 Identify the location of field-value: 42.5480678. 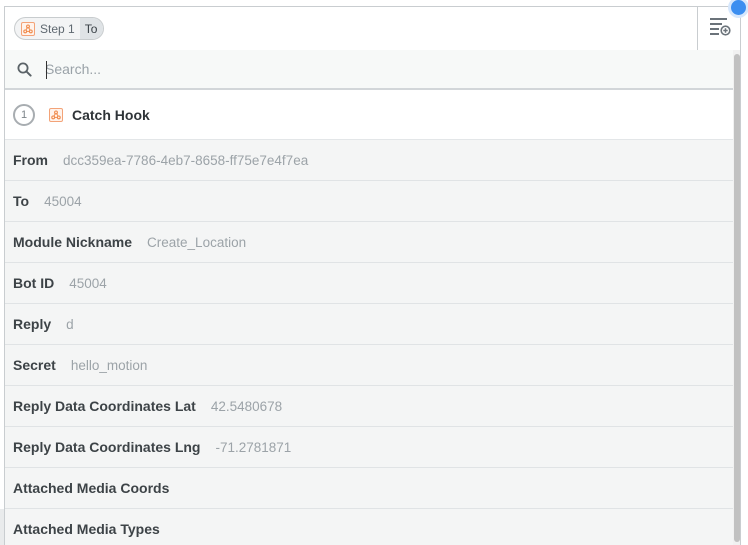
(246, 406).